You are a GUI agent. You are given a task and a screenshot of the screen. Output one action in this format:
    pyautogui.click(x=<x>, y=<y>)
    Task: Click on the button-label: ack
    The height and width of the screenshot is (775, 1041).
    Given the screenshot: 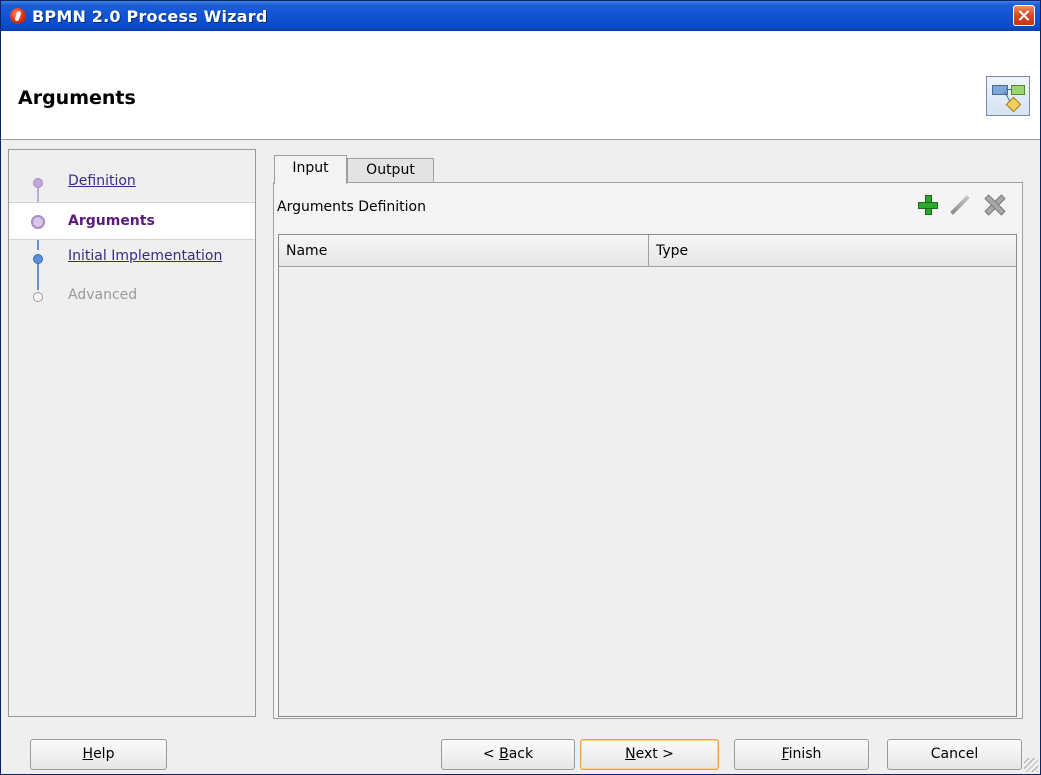 What is the action you would take?
    pyautogui.click(x=521, y=754)
    